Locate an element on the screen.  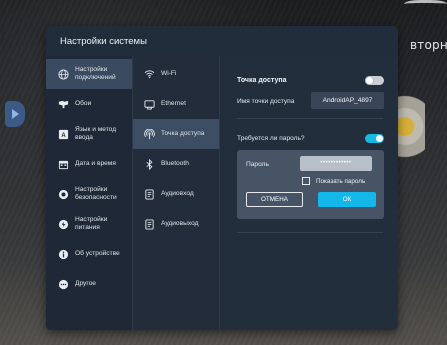
language-icon: A is located at coordinates (63, 134).